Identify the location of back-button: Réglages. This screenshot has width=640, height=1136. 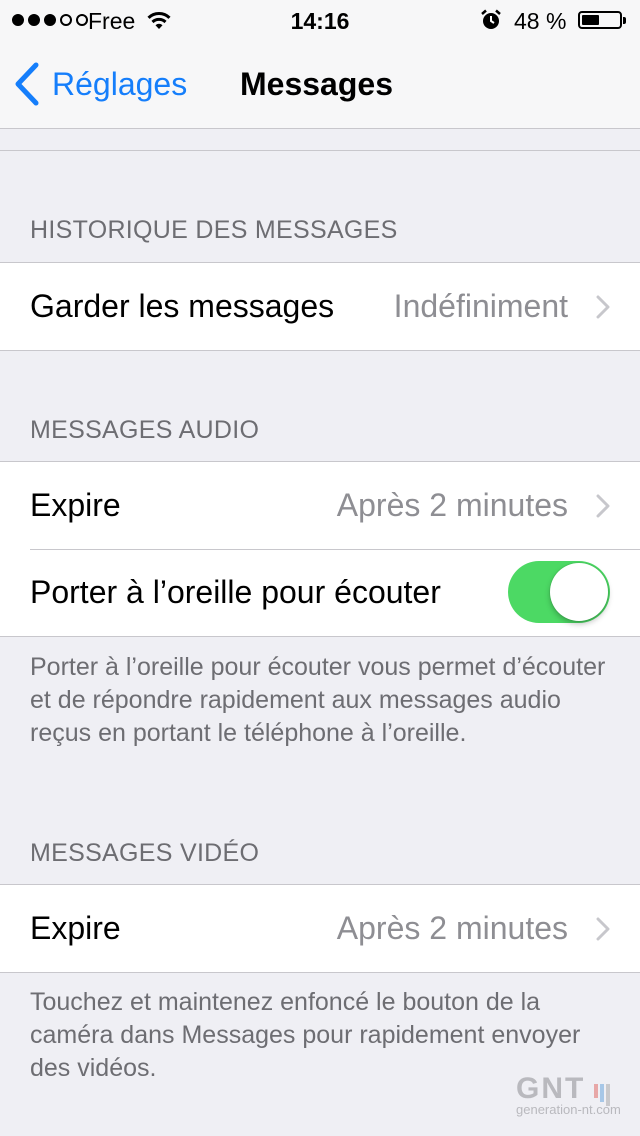
(100, 84).